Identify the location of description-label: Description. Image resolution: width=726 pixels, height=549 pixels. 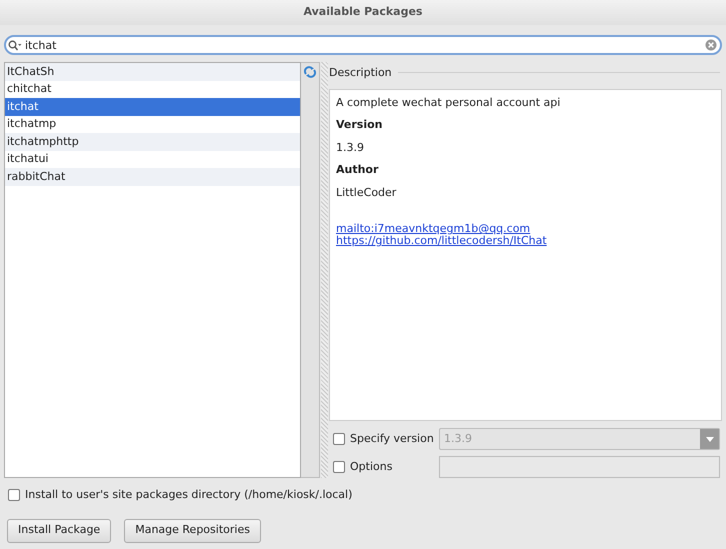
(360, 72).